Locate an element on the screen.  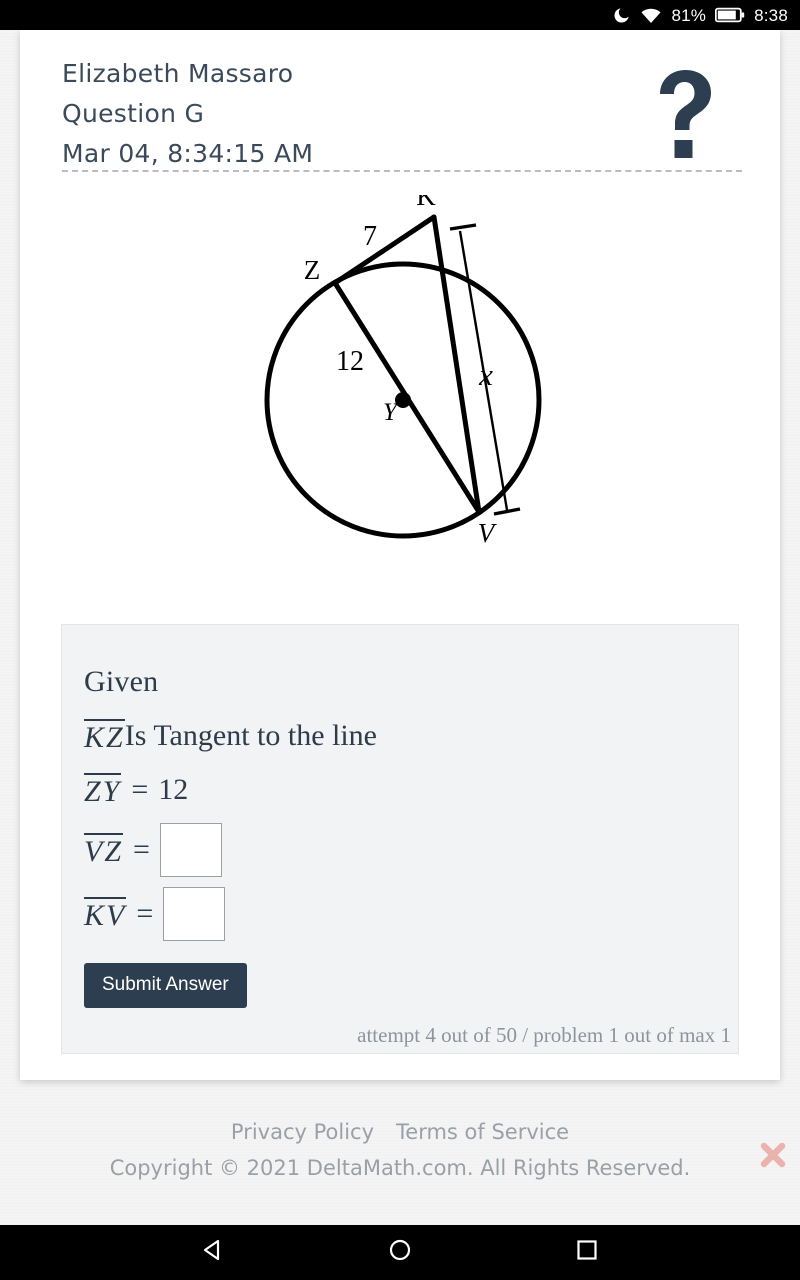
segment-kz: KZ is located at coordinates (104, 736).